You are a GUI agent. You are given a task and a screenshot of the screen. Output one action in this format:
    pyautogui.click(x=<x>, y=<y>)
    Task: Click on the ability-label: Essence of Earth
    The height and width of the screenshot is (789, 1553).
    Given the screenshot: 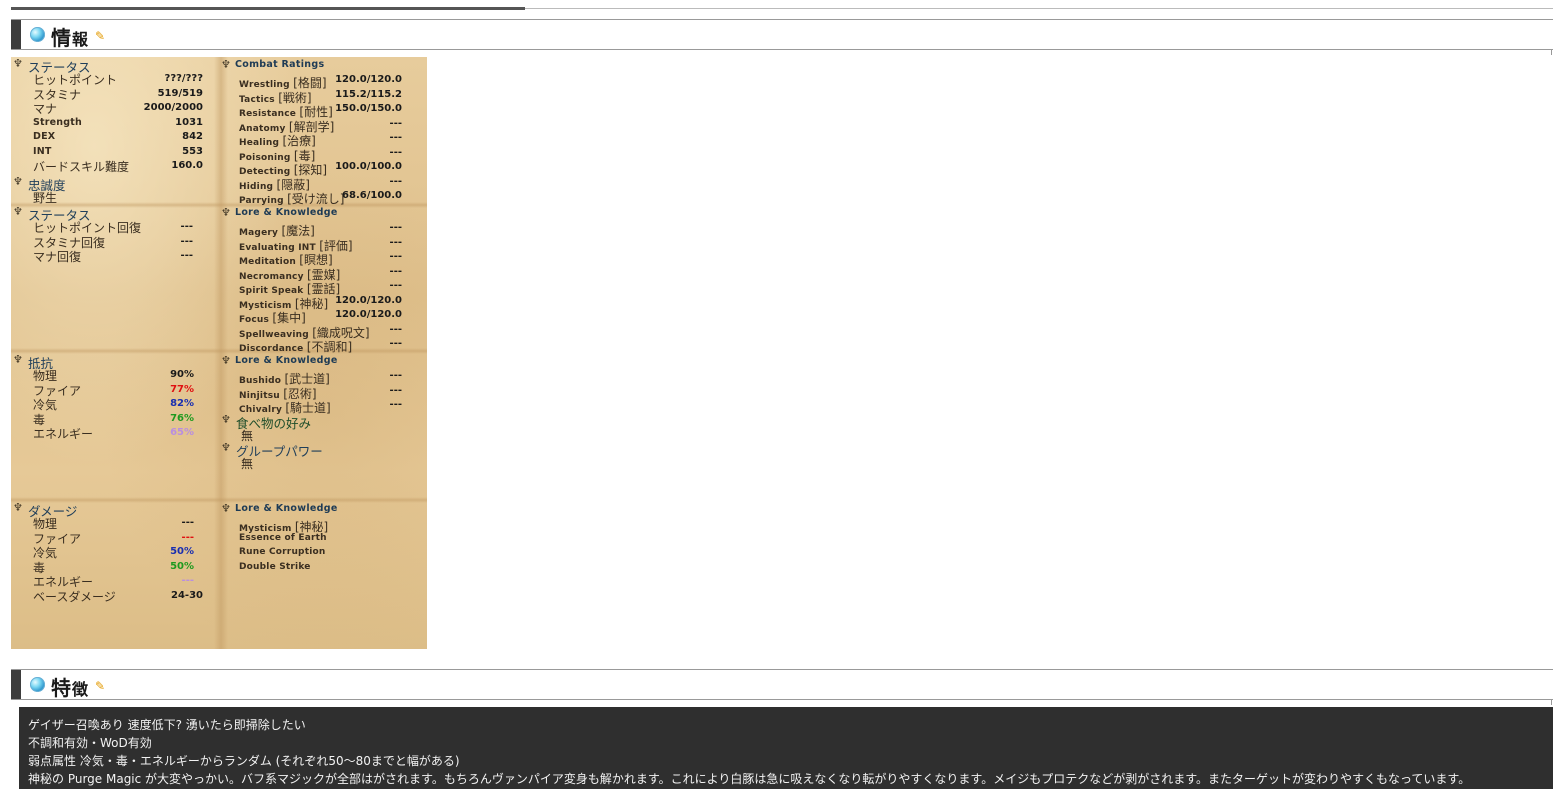 What is the action you would take?
    pyautogui.click(x=283, y=537)
    